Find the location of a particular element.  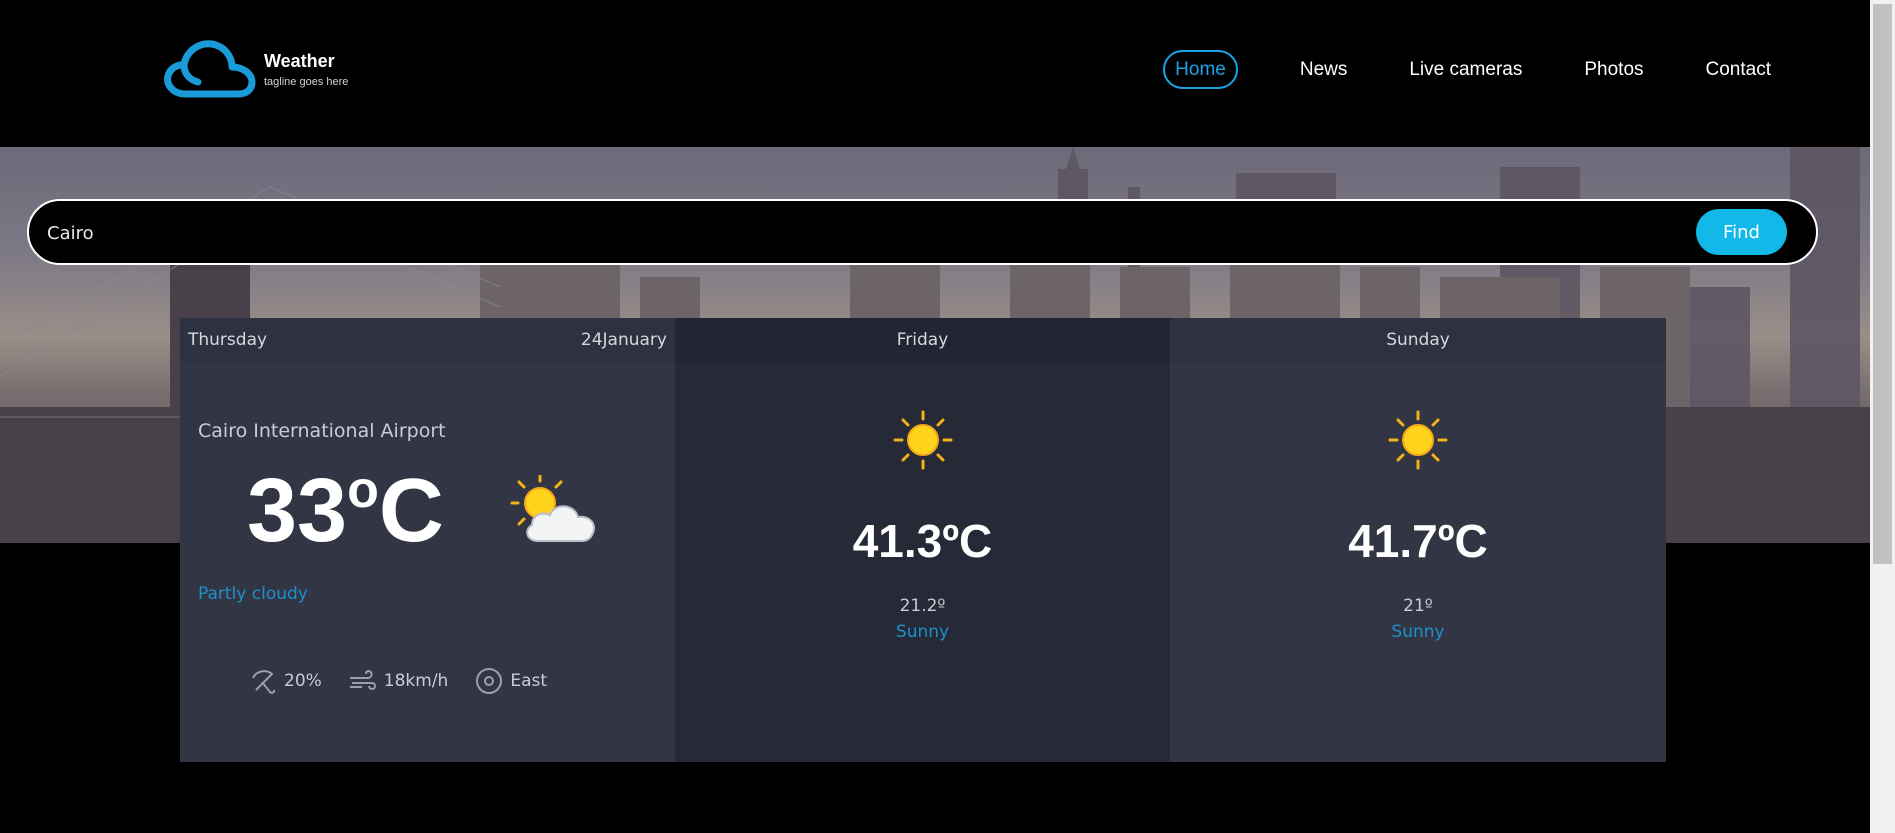

forecast-min-temp: 21º is located at coordinates (1418, 606).